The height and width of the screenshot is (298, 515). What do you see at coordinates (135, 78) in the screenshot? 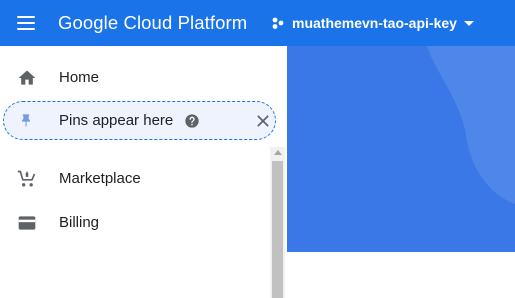
I see `nav-item-home: Home` at bounding box center [135, 78].